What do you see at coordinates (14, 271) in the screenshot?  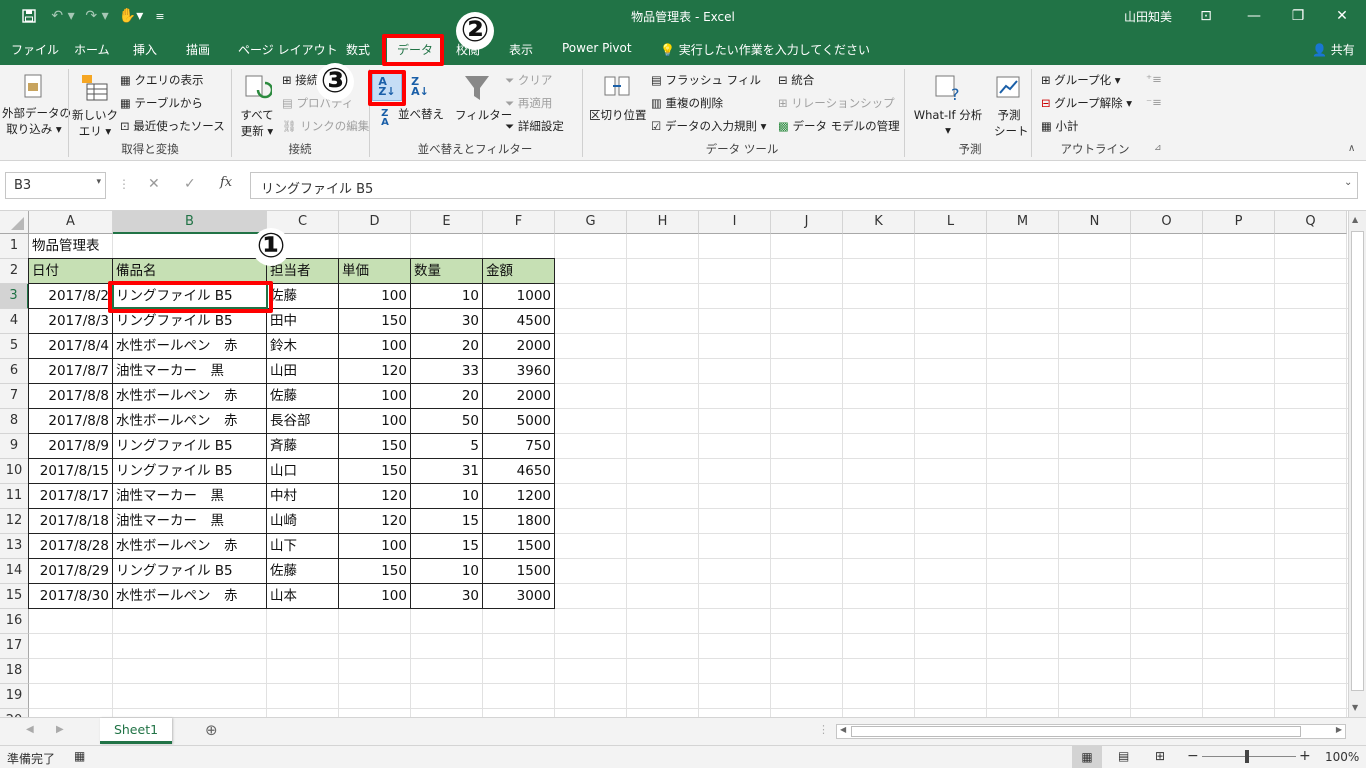 I see `row-header-2: 2` at bounding box center [14, 271].